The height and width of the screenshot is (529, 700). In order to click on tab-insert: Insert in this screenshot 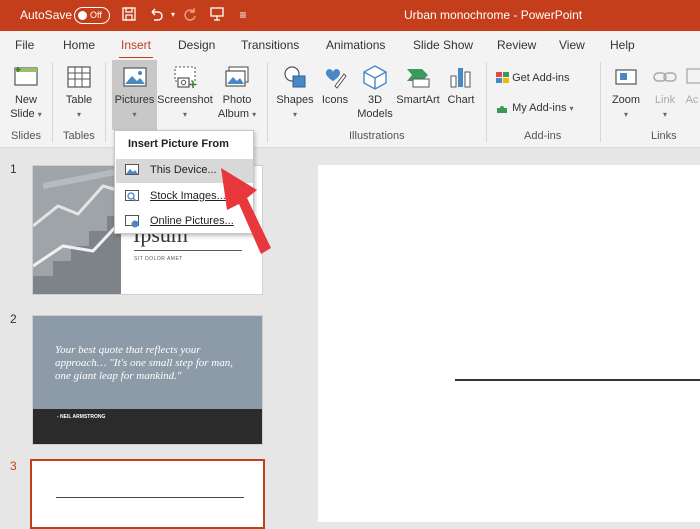, I will do `click(136, 49)`.